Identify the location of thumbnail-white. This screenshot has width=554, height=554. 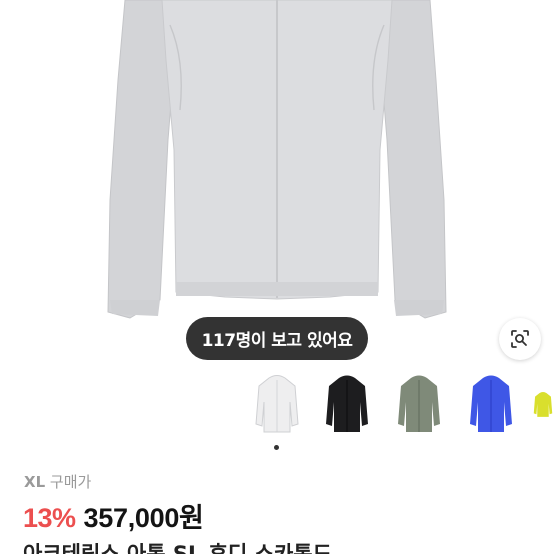
(277, 405).